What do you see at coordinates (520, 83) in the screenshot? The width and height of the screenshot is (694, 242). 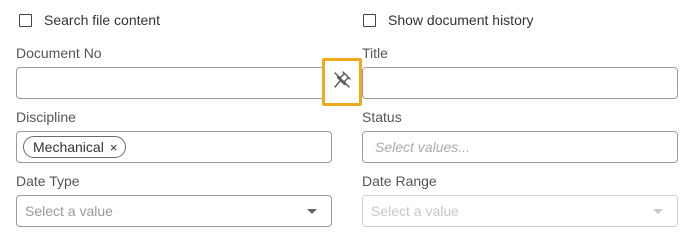 I see `title-input` at bounding box center [520, 83].